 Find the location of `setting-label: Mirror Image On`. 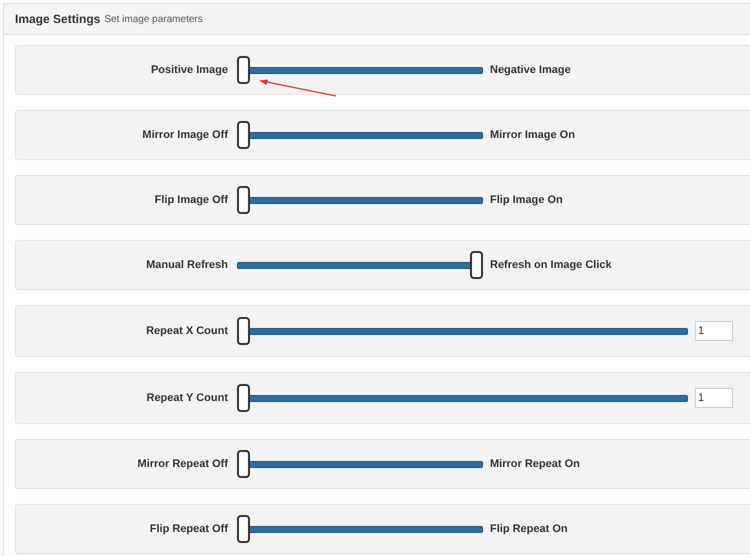

setting-label: Mirror Image On is located at coordinates (532, 135).